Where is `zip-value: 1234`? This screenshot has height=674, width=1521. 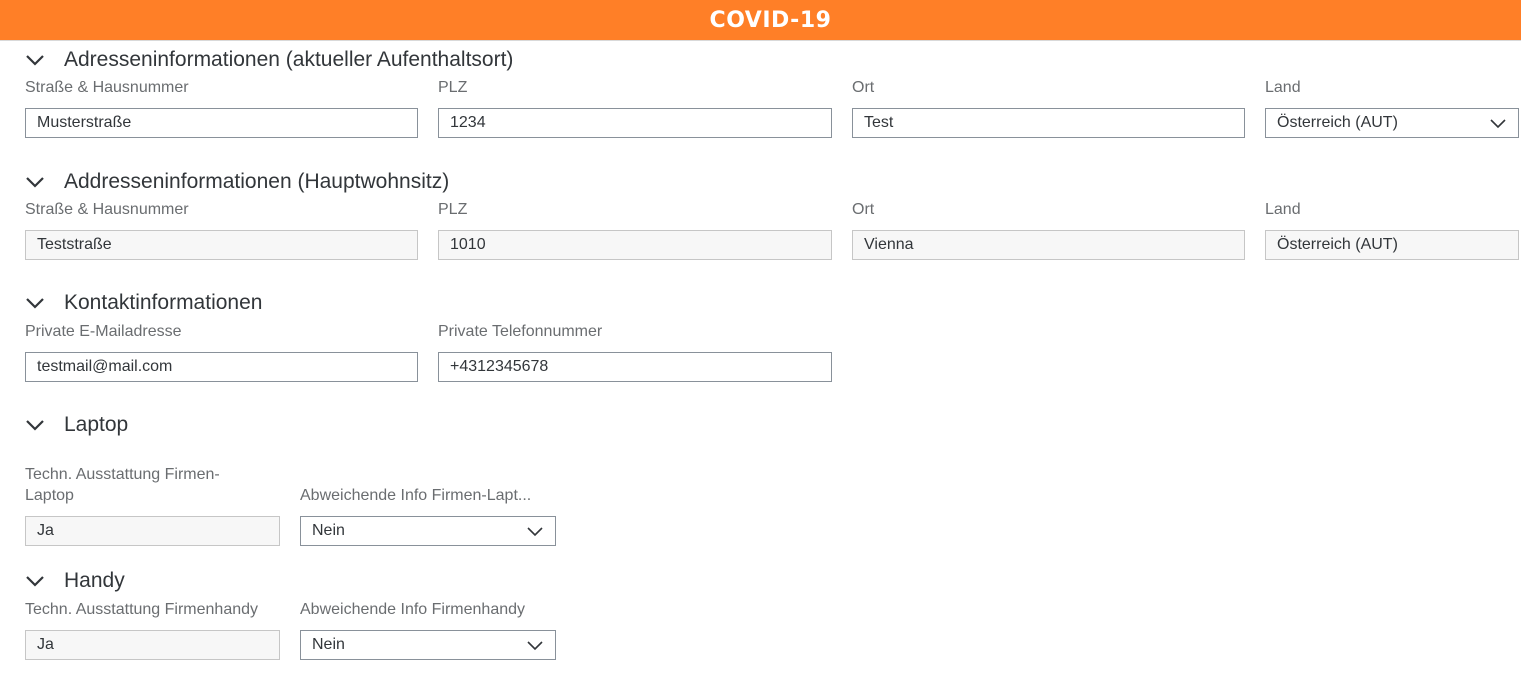
zip-value: 1234 is located at coordinates (468, 122).